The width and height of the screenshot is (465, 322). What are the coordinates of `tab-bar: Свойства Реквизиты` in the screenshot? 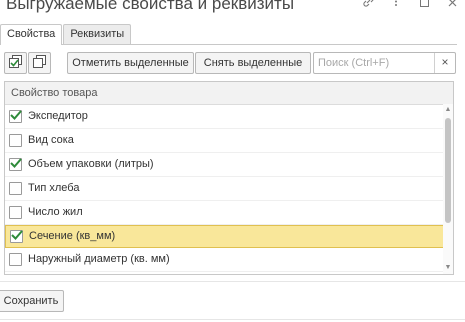 It's located at (66, 34).